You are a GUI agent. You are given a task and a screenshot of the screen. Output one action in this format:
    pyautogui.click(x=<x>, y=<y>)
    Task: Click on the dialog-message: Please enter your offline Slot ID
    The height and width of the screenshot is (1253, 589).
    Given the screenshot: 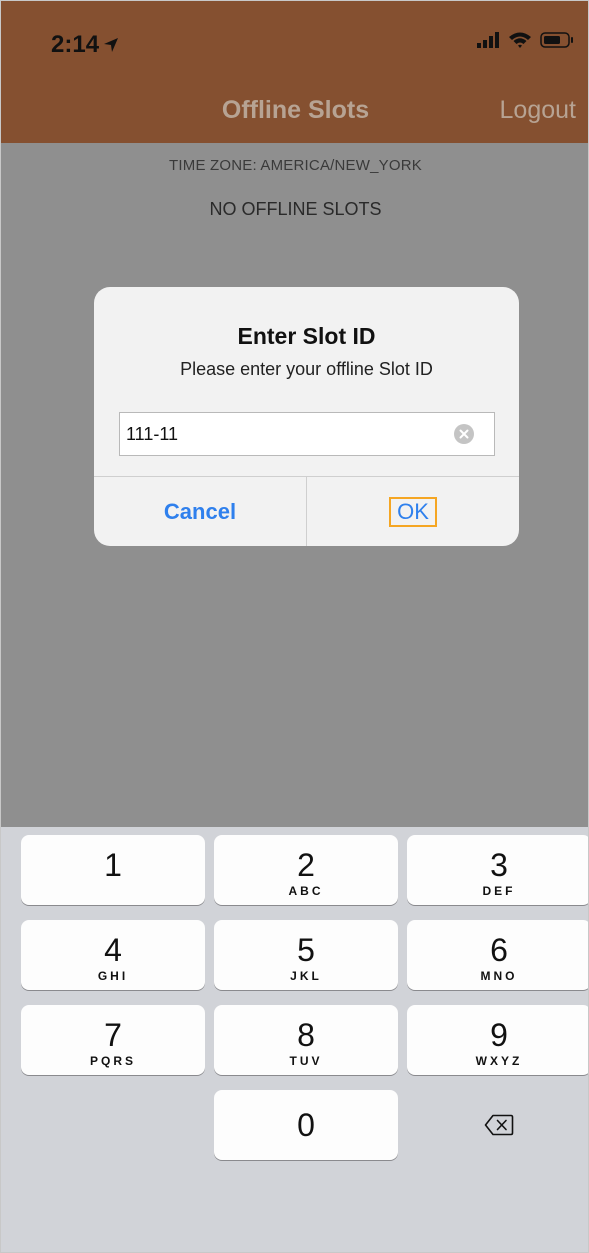 What is the action you would take?
    pyautogui.click(x=306, y=369)
    